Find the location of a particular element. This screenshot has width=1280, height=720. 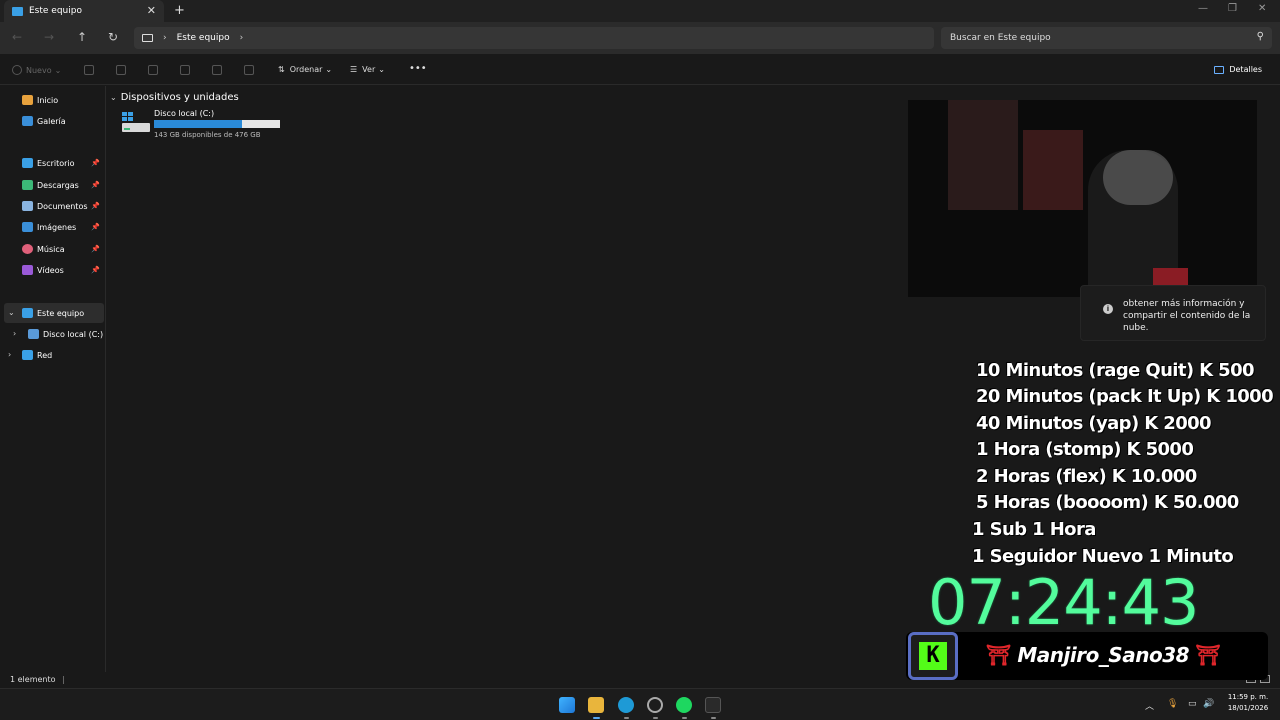

sidebar-item-videos: Vídeos 📌 is located at coordinates (63, 270).